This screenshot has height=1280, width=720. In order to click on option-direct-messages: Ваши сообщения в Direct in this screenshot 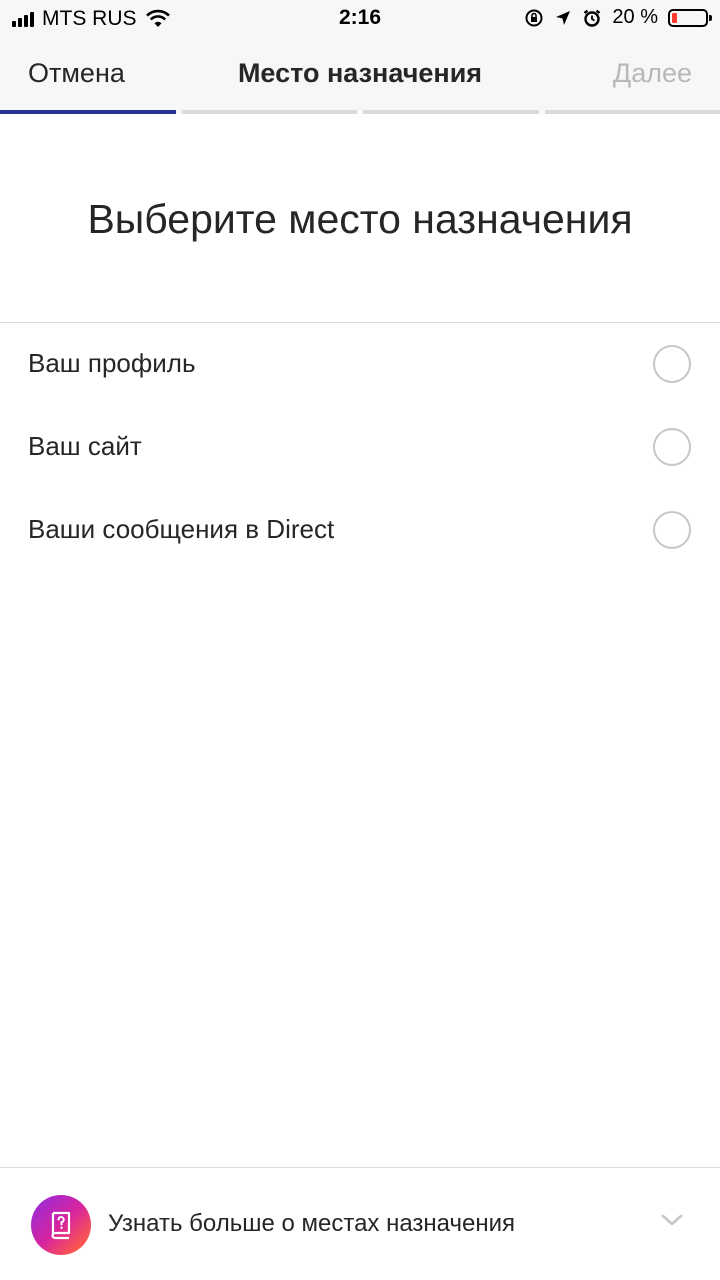, I will do `click(360, 531)`.